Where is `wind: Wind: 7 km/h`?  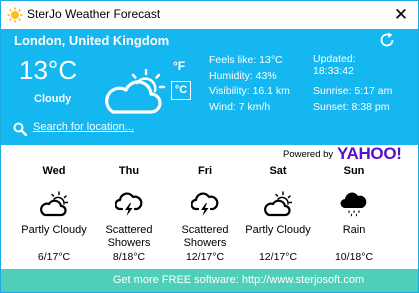 wind: Wind: 7 km/h is located at coordinates (240, 106).